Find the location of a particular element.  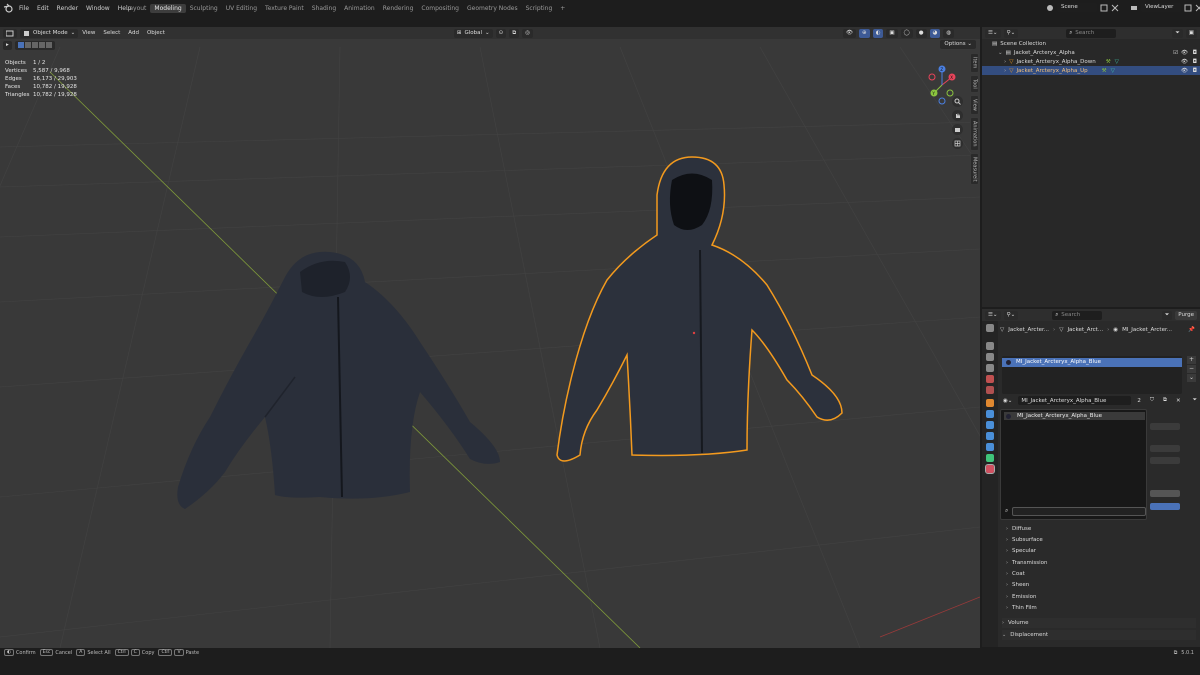

menu-select: Select is located at coordinates (111, 33).